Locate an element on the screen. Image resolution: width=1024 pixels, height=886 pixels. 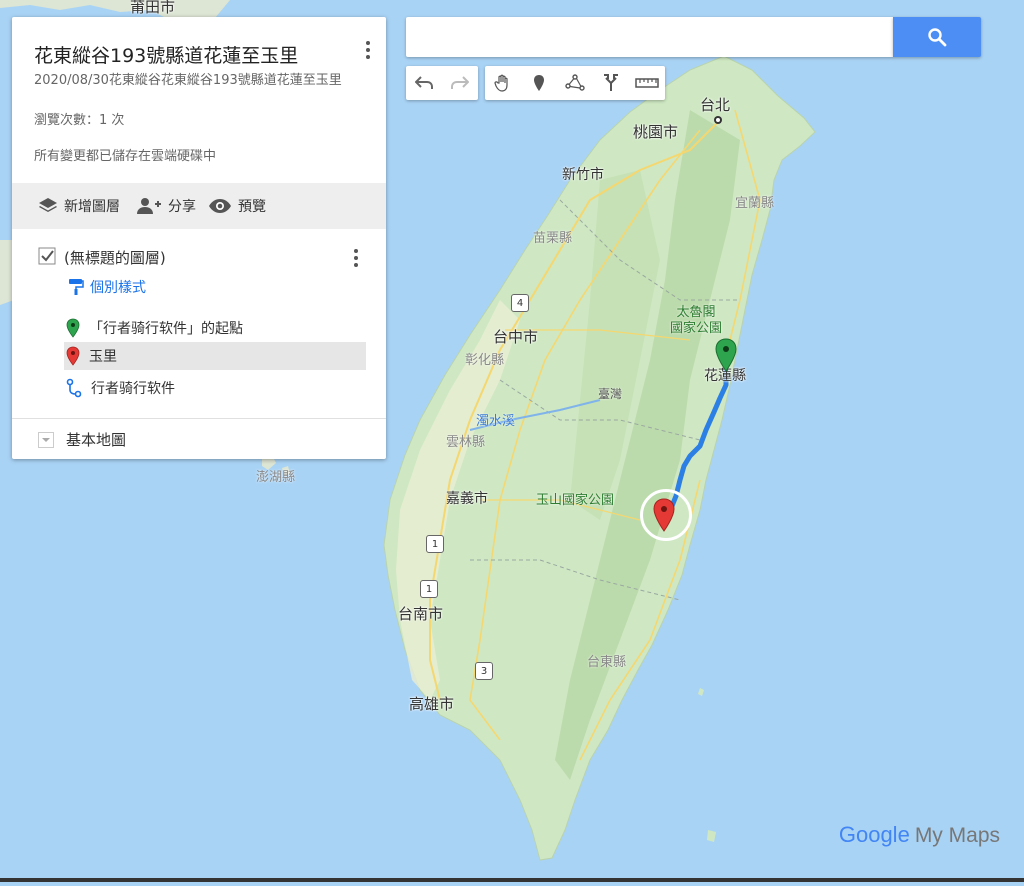
map-label-miaoli: 苗栗縣 is located at coordinates (553, 238).